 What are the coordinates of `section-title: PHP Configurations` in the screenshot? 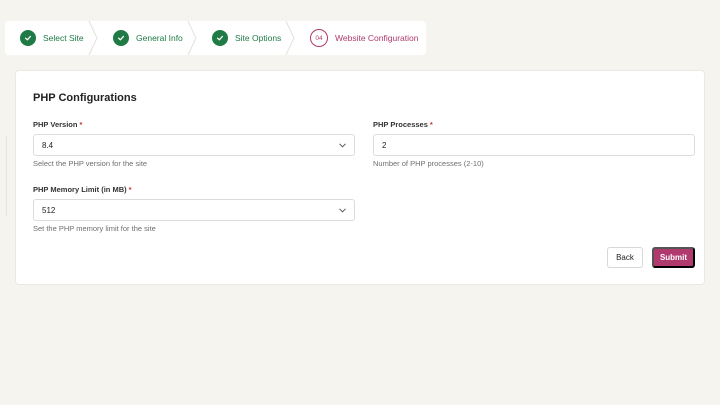 It's located at (85, 98).